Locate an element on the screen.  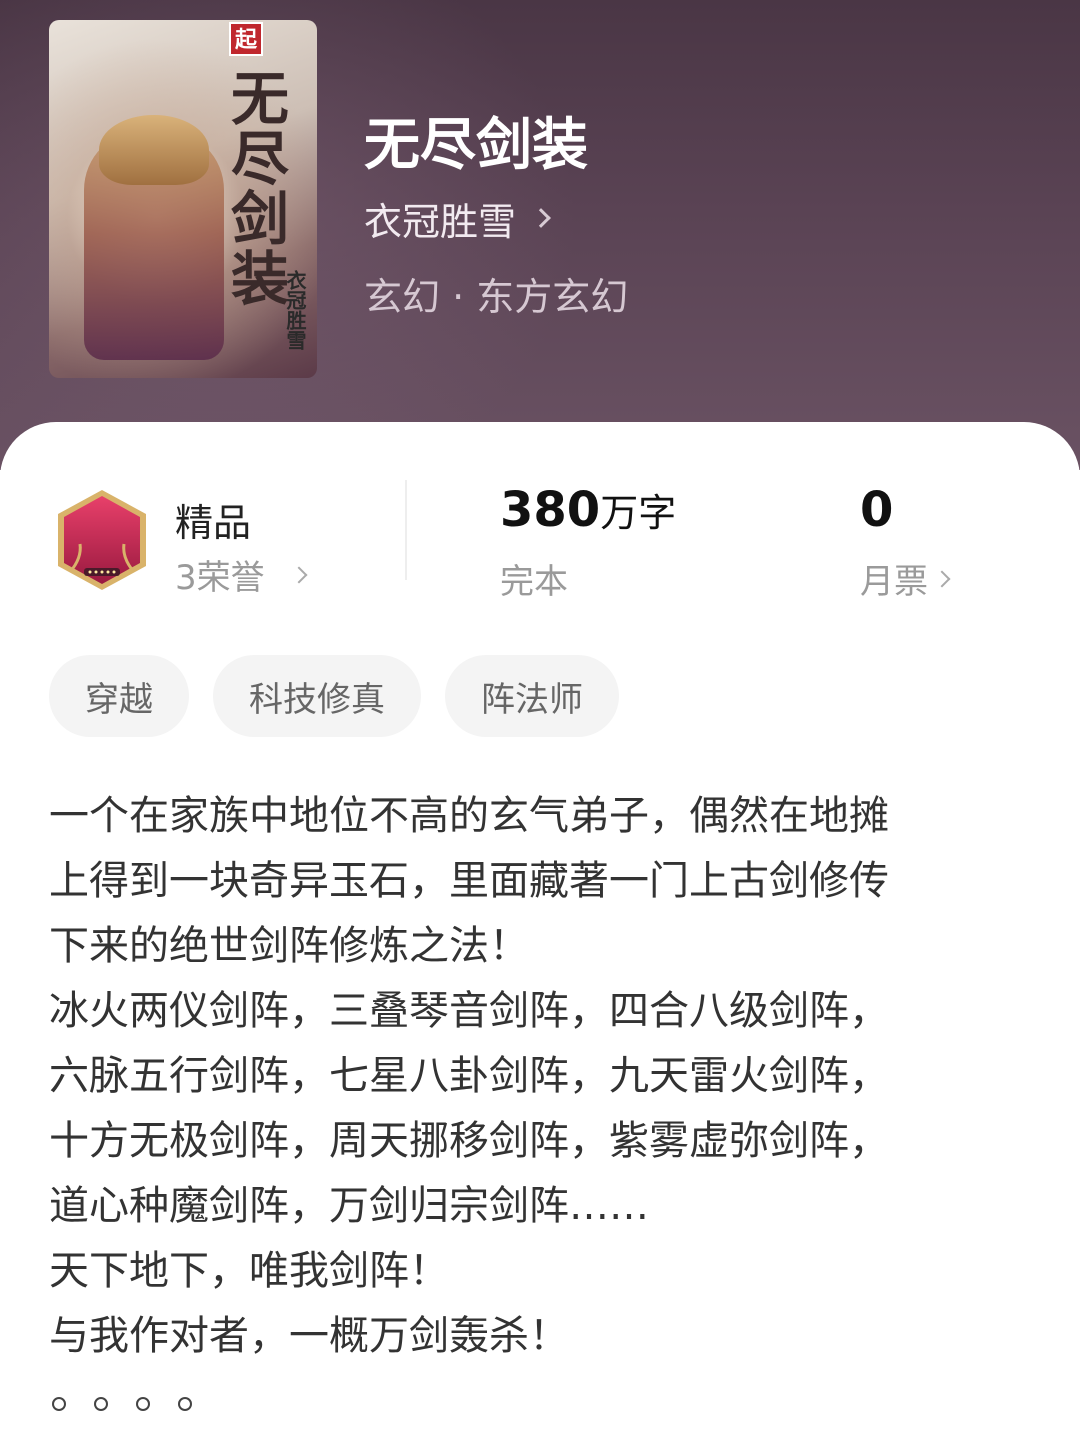
monthly-ticket-label: 月票 is located at coordinates (894, 582).